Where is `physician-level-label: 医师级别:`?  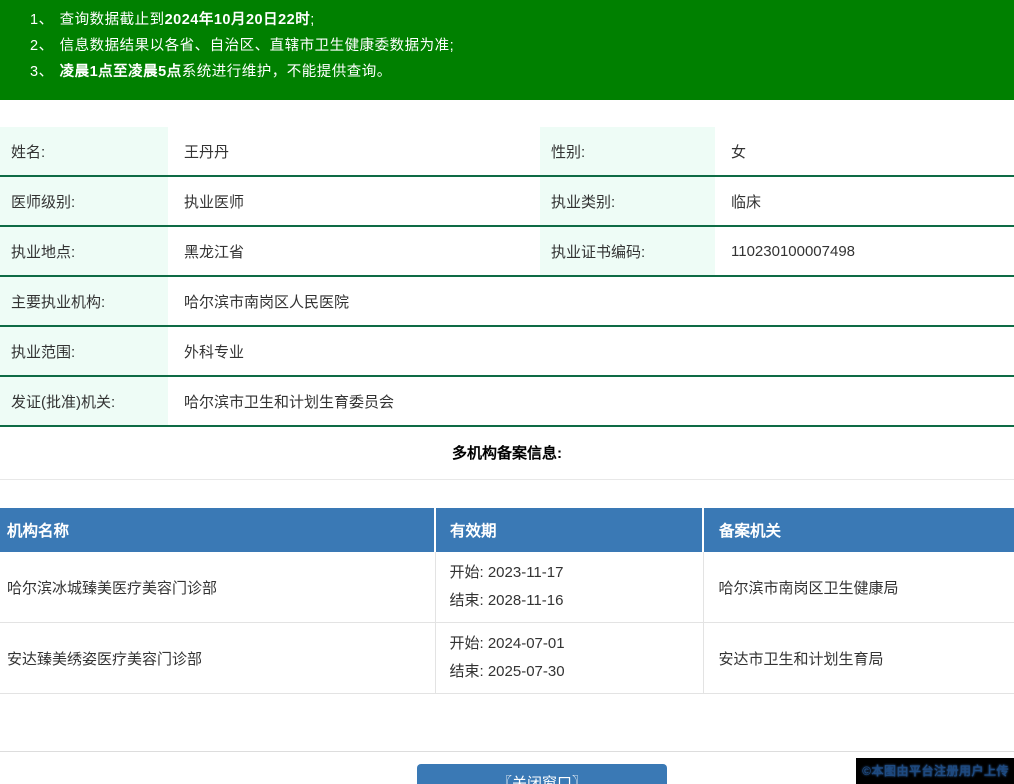
physician-level-label: 医师级别: is located at coordinates (84, 201).